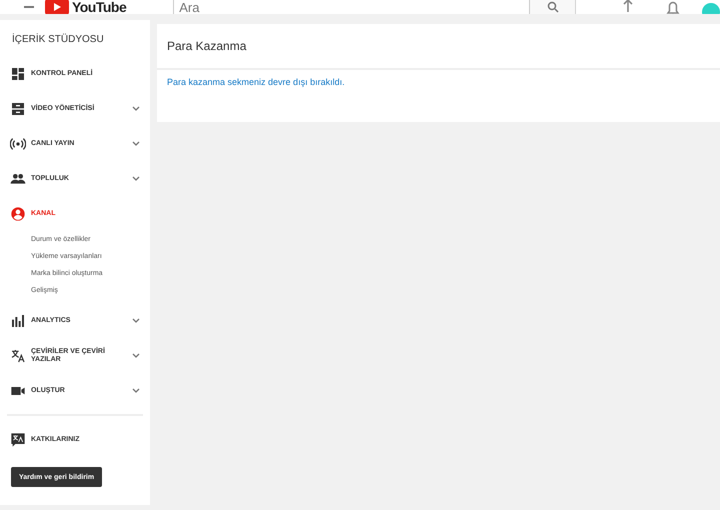 Image resolution: width=720 pixels, height=510 pixels. I want to click on broadcast-icon, so click(18, 144).